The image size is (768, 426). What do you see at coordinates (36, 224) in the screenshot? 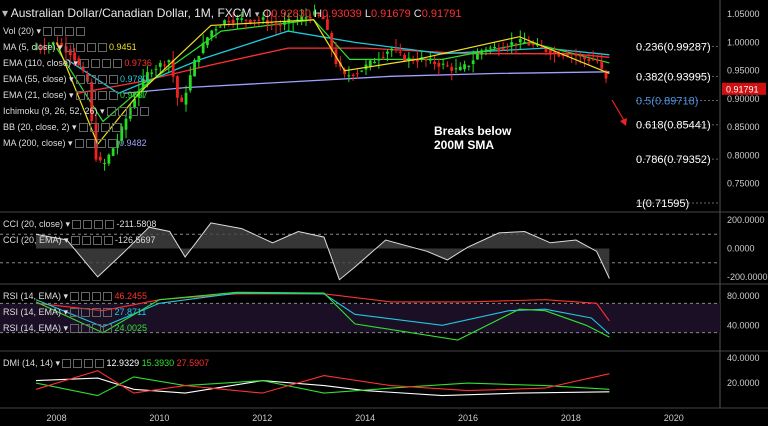
I see `indicator-name: CCI (20, close) ▾` at bounding box center [36, 224].